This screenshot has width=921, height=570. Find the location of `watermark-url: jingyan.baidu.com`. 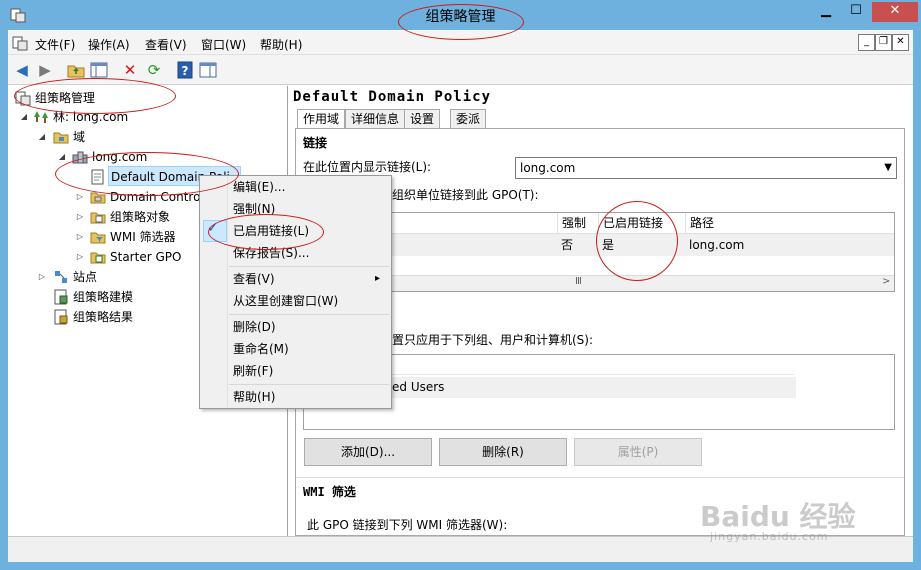

watermark-url: jingyan.baidu.com is located at coordinates (769, 536).